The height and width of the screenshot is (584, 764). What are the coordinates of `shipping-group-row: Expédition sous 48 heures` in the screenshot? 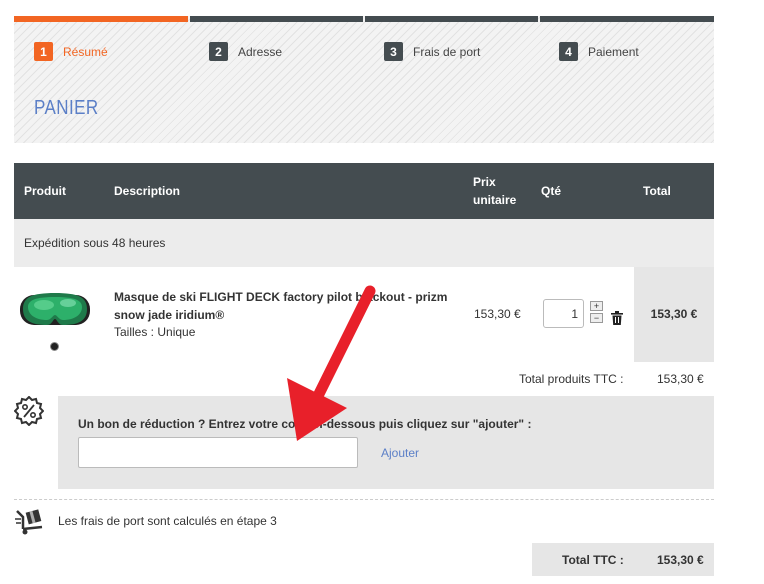 It's located at (364, 243).